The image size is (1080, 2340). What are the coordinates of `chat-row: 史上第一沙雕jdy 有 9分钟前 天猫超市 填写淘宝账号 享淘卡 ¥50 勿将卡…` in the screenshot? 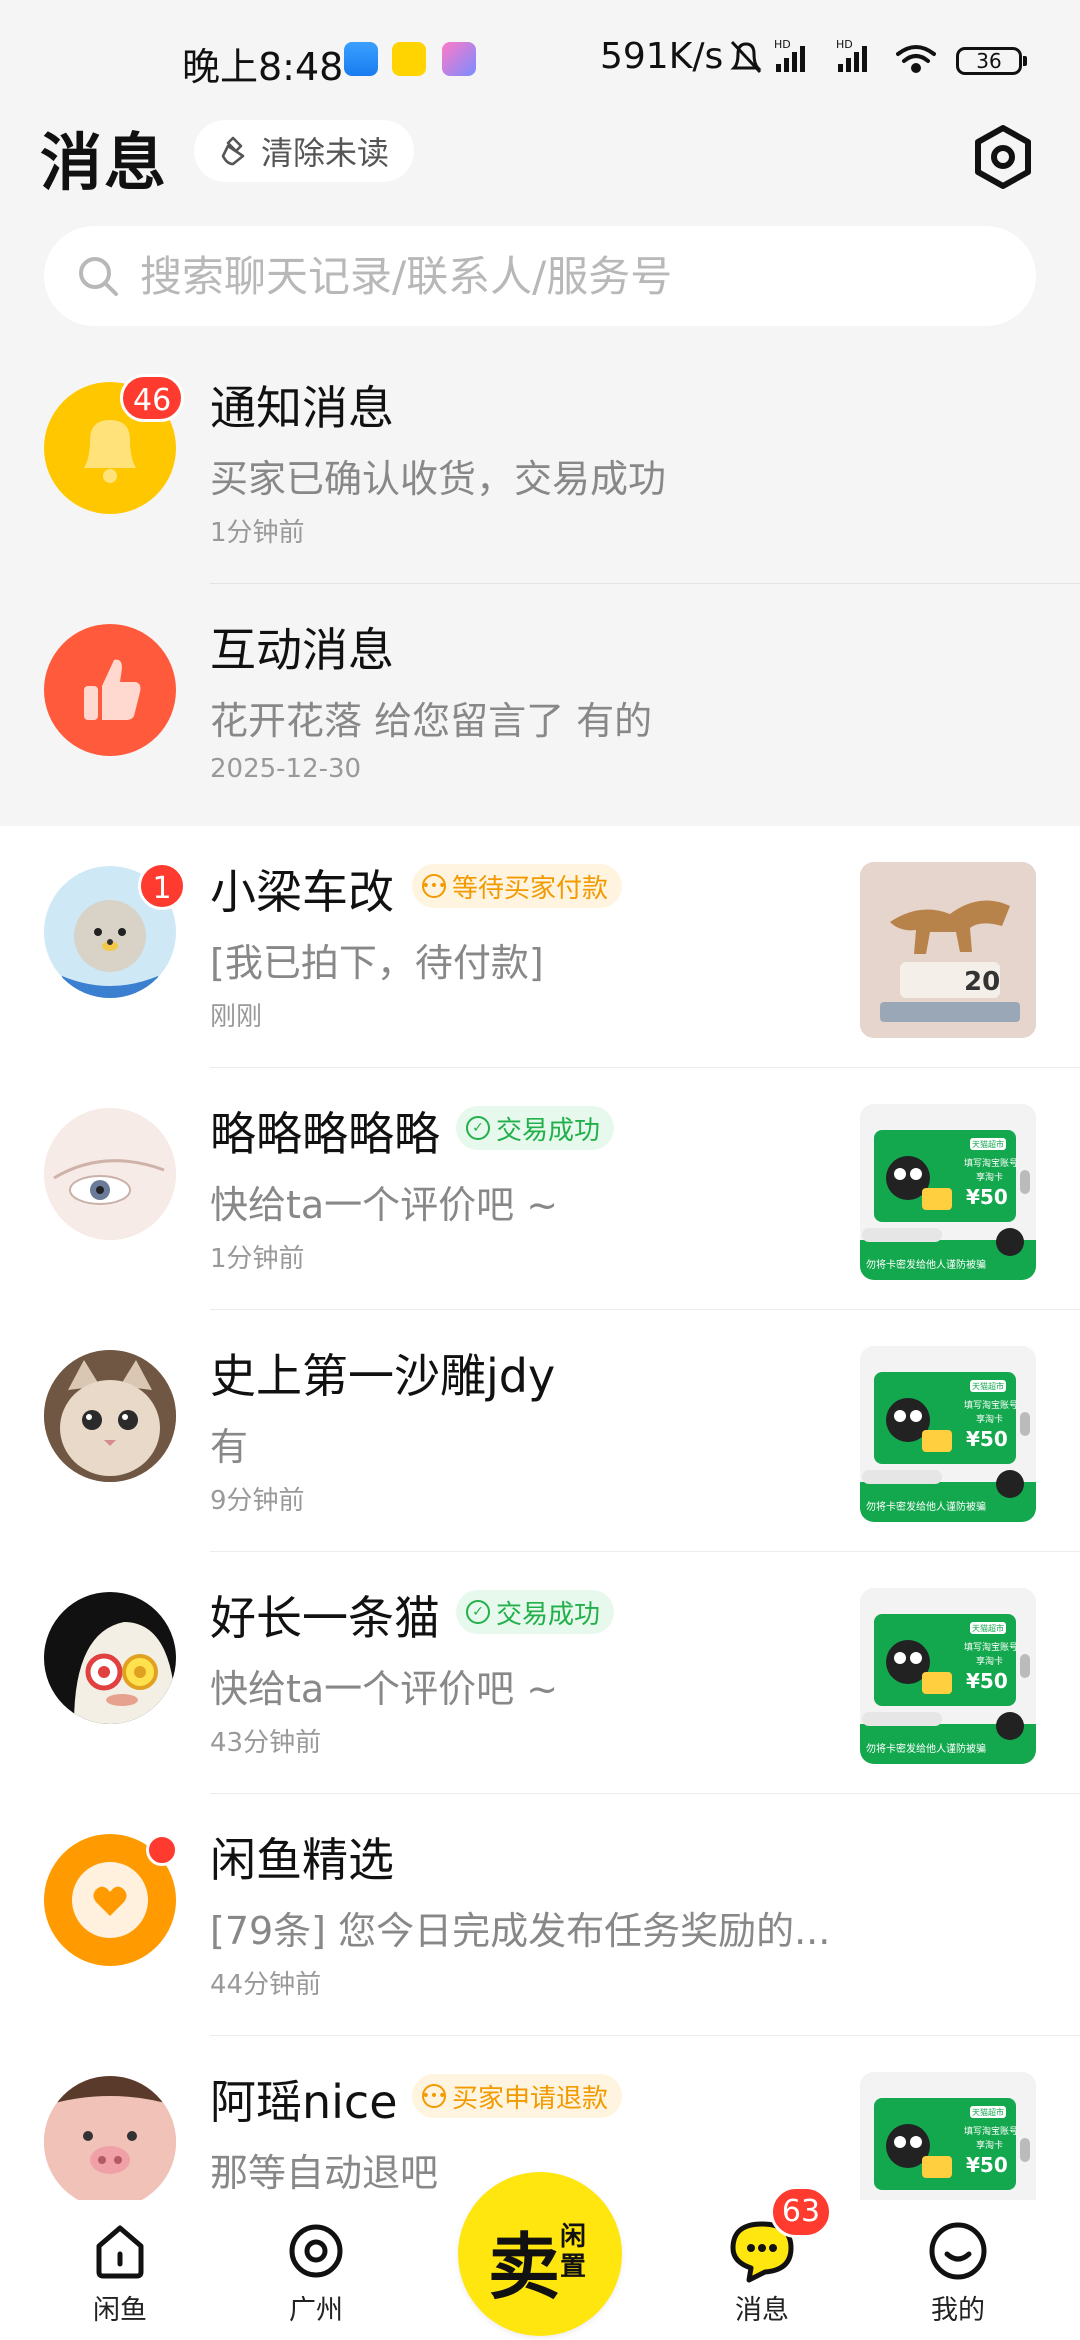 It's located at (540, 1431).